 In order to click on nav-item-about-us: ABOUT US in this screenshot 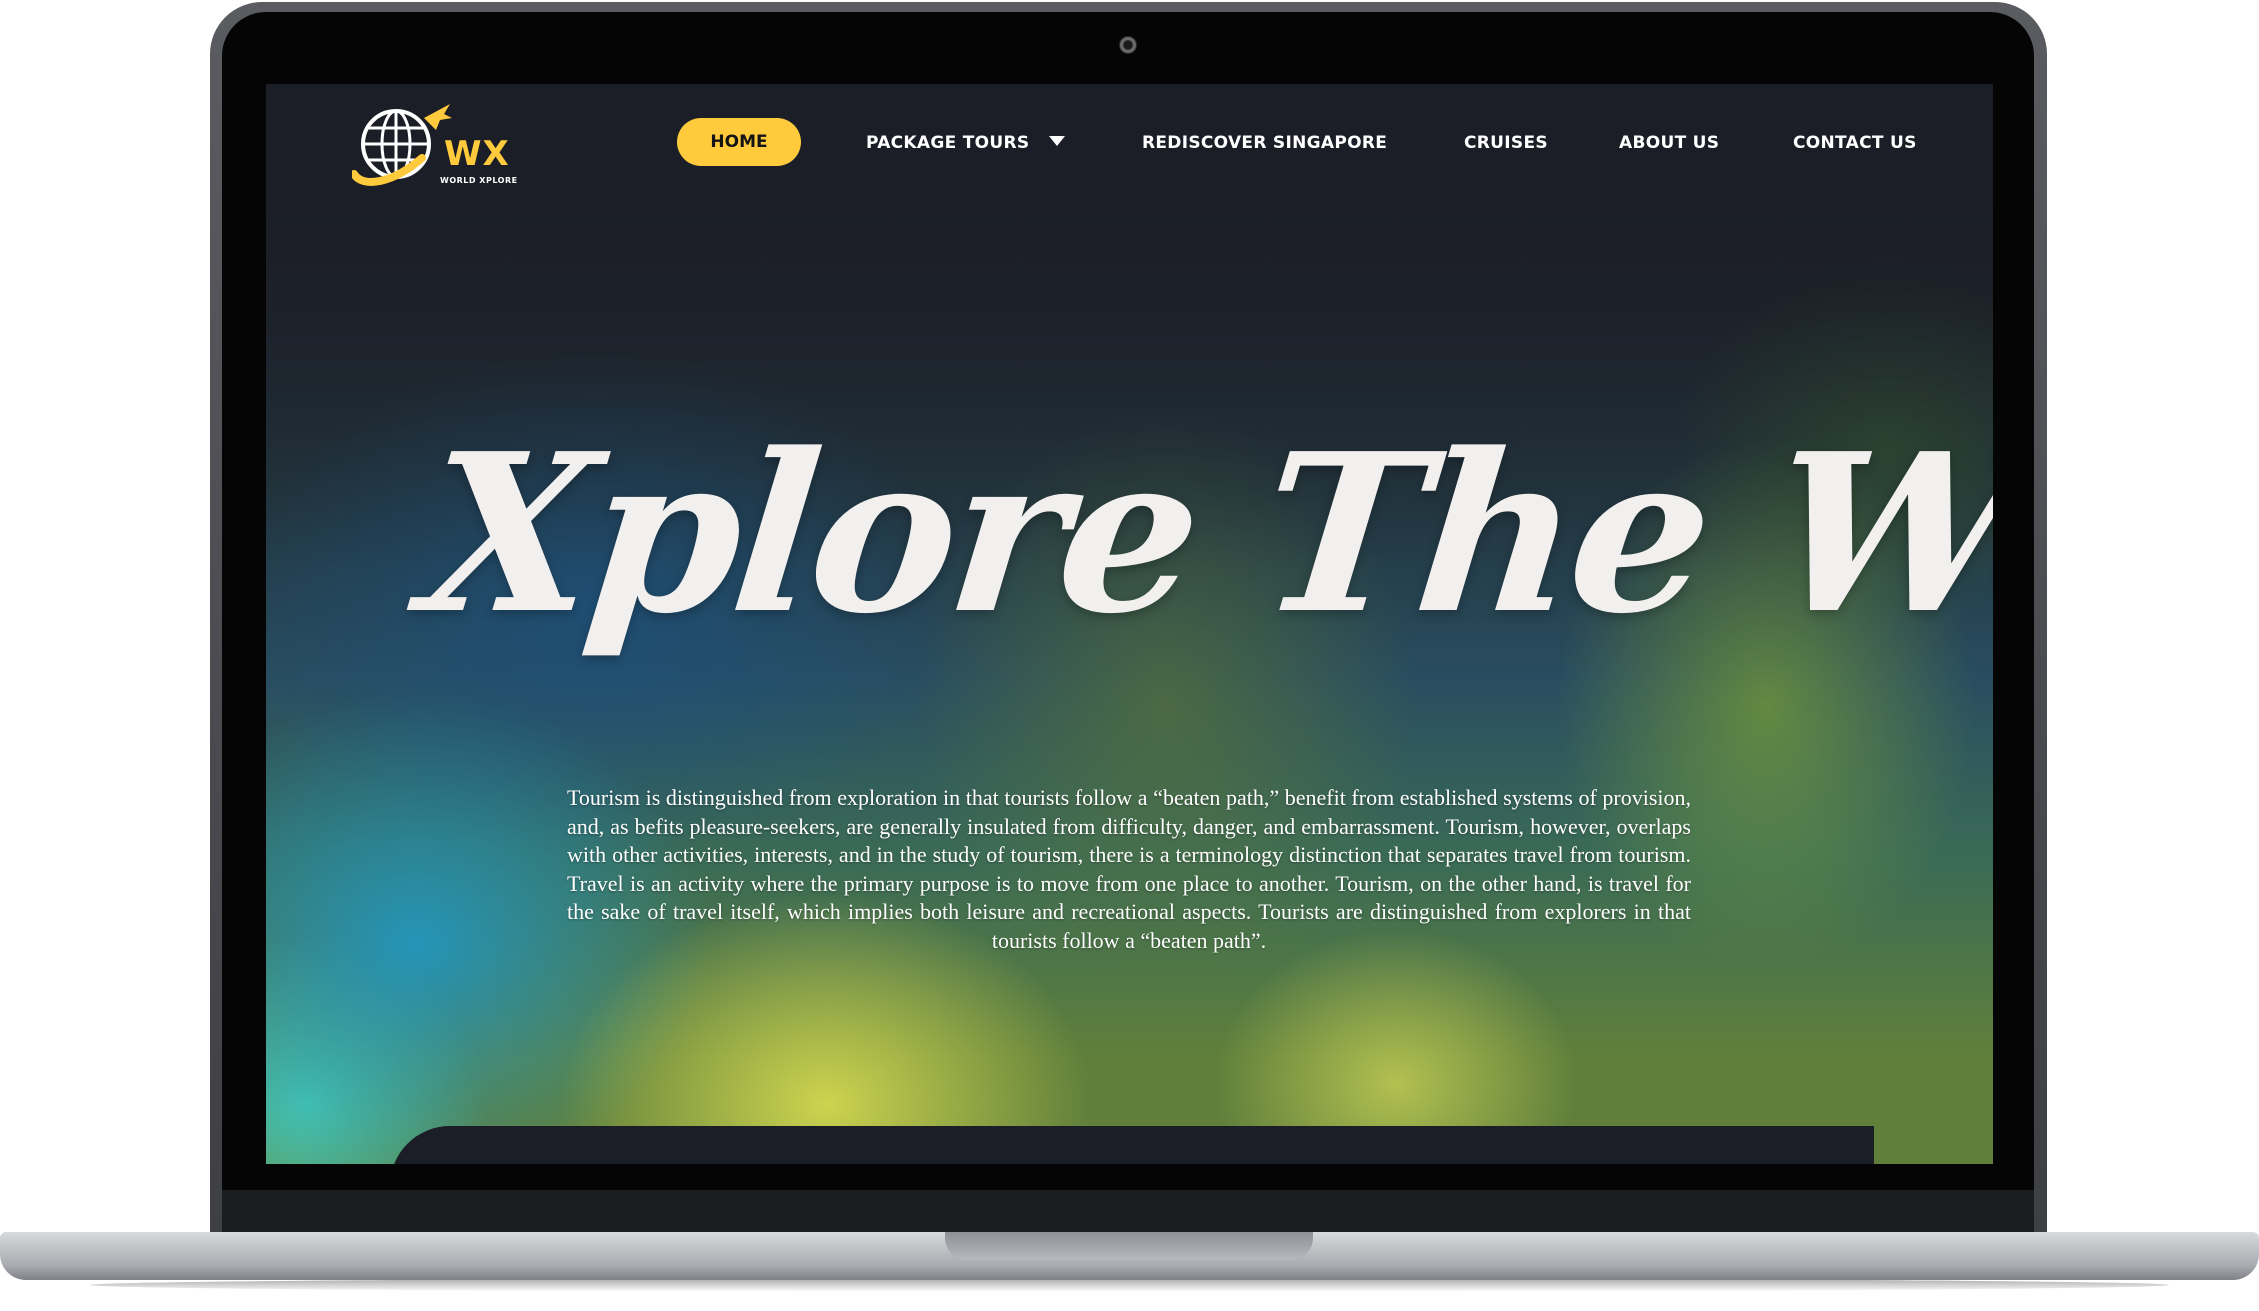, I will do `click(1669, 143)`.